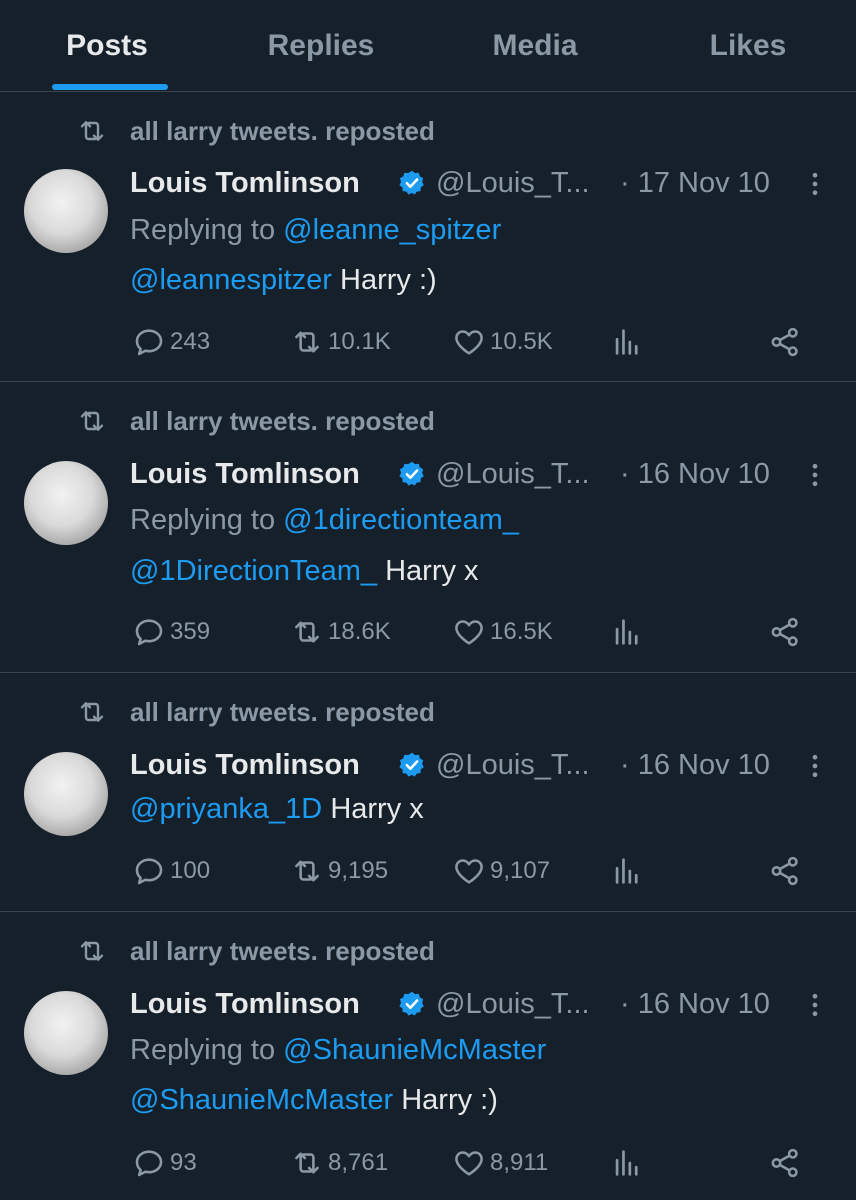 The width and height of the screenshot is (856, 1200). I want to click on tweet-actions: 243 10.1K 10.5K, so click(428, 342).